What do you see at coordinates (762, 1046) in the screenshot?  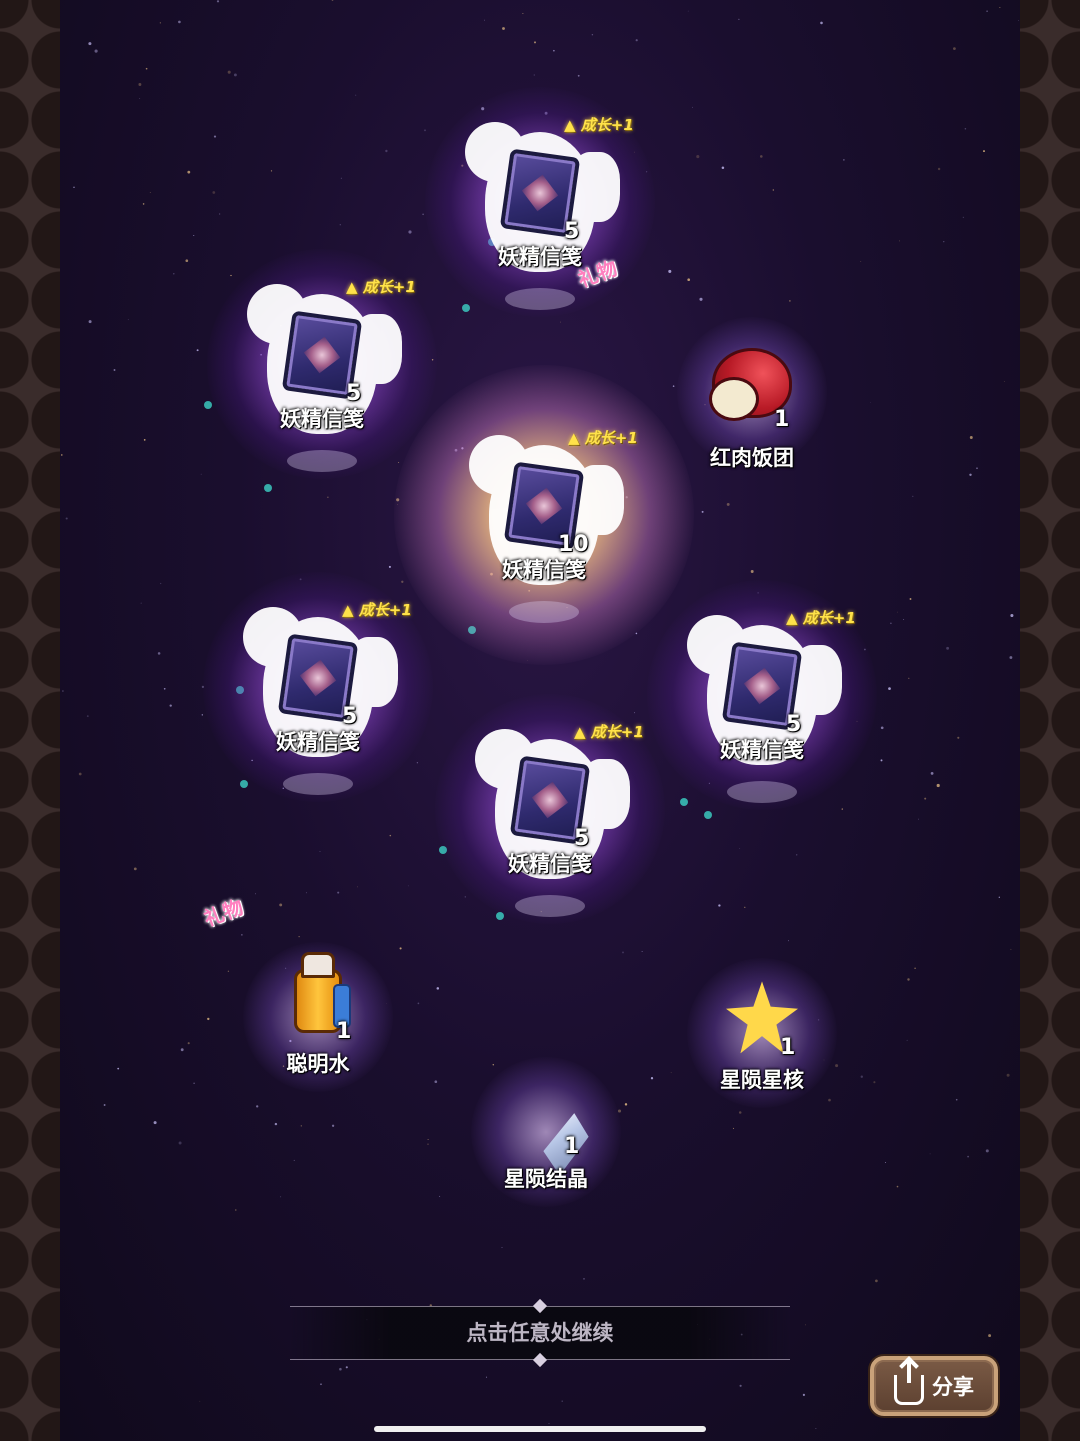 I see `reward-item: 1 星陨星核` at bounding box center [762, 1046].